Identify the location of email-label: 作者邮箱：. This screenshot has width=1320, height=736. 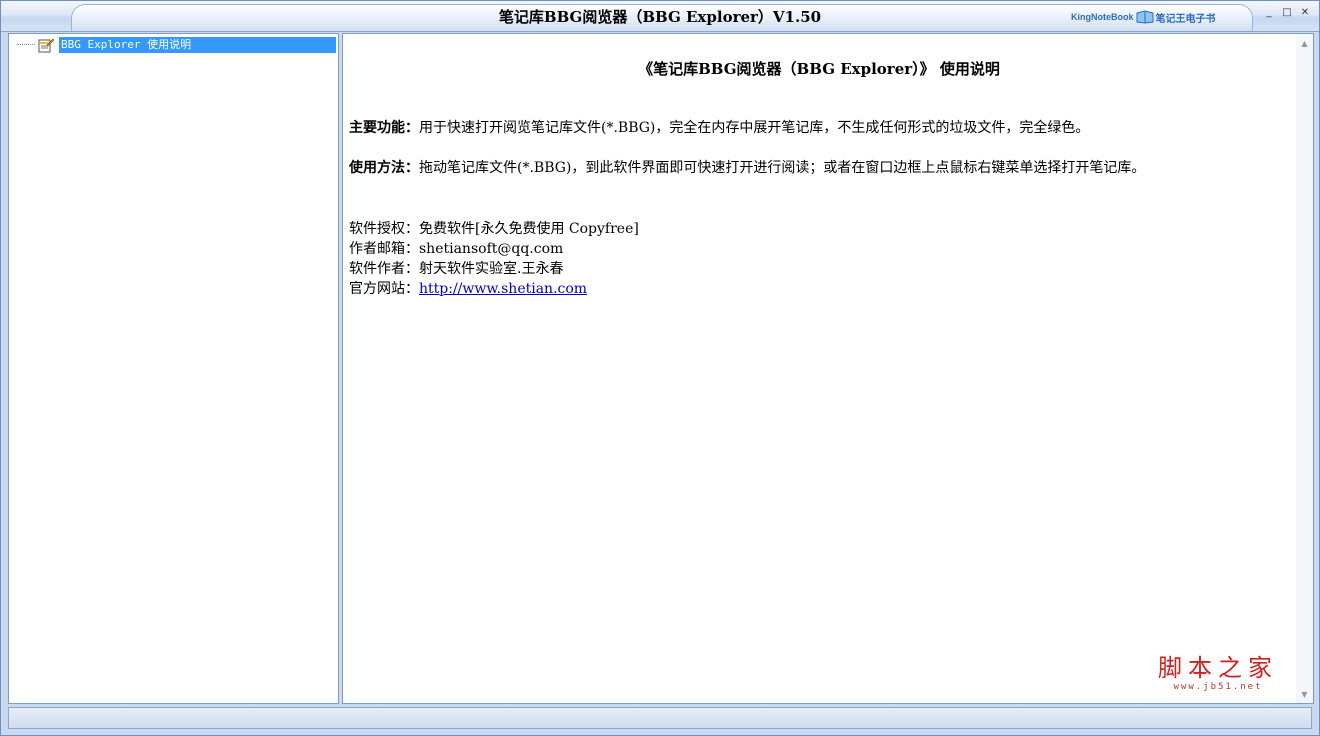
(384, 249).